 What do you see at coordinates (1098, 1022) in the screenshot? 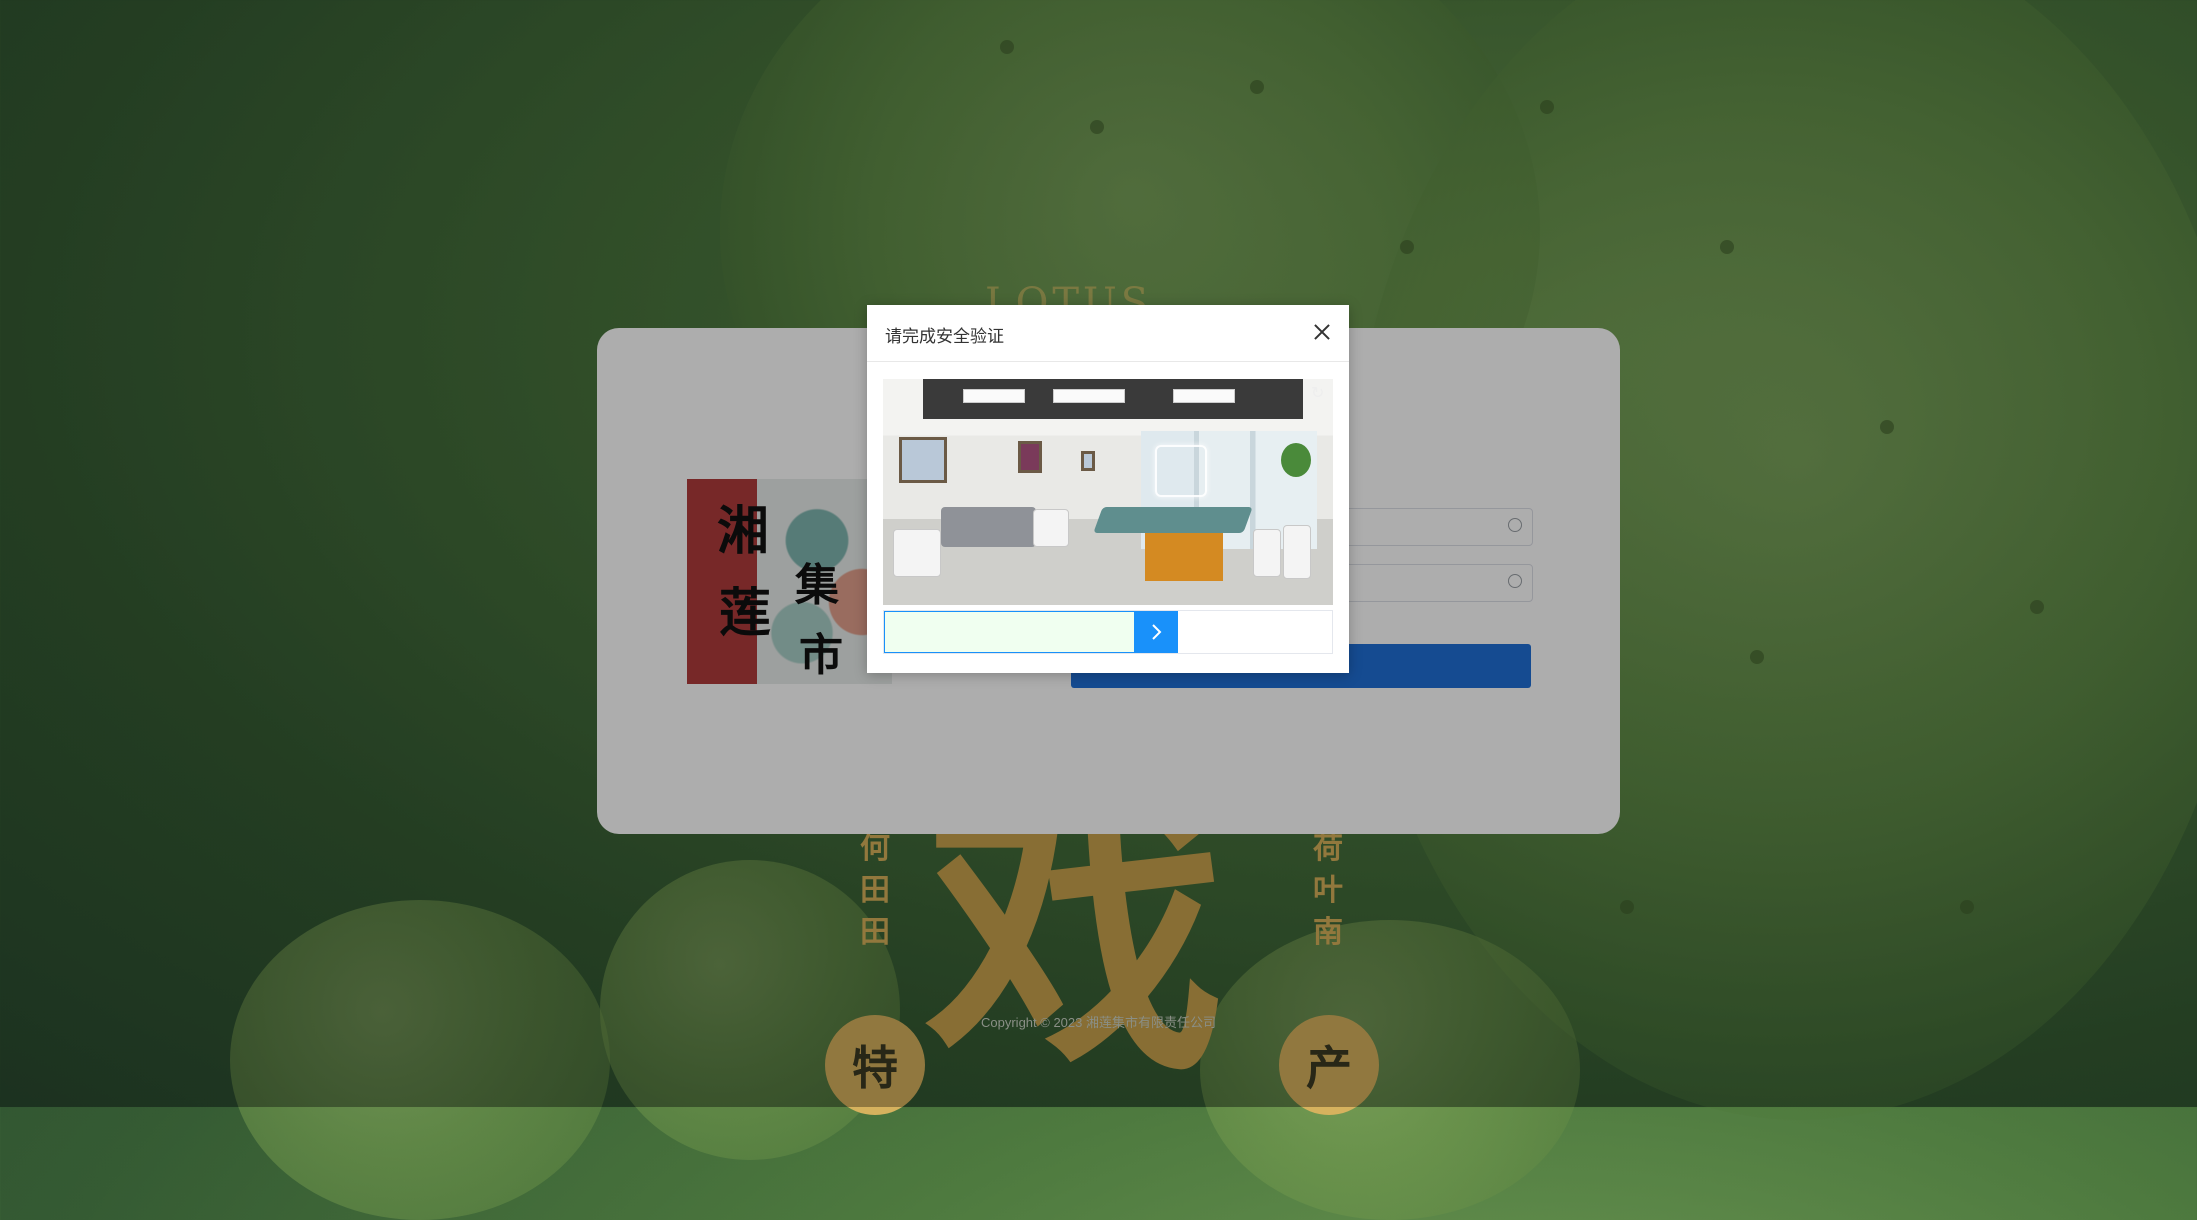
I see `copyright-text: Copyright © 2023 湘莲集市有限责任公司` at bounding box center [1098, 1022].